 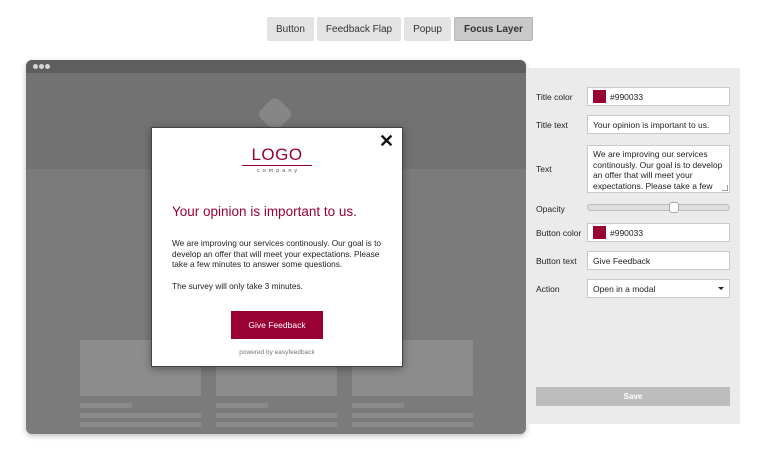 What do you see at coordinates (599, 232) in the screenshot?
I see `button-color-swatch` at bounding box center [599, 232].